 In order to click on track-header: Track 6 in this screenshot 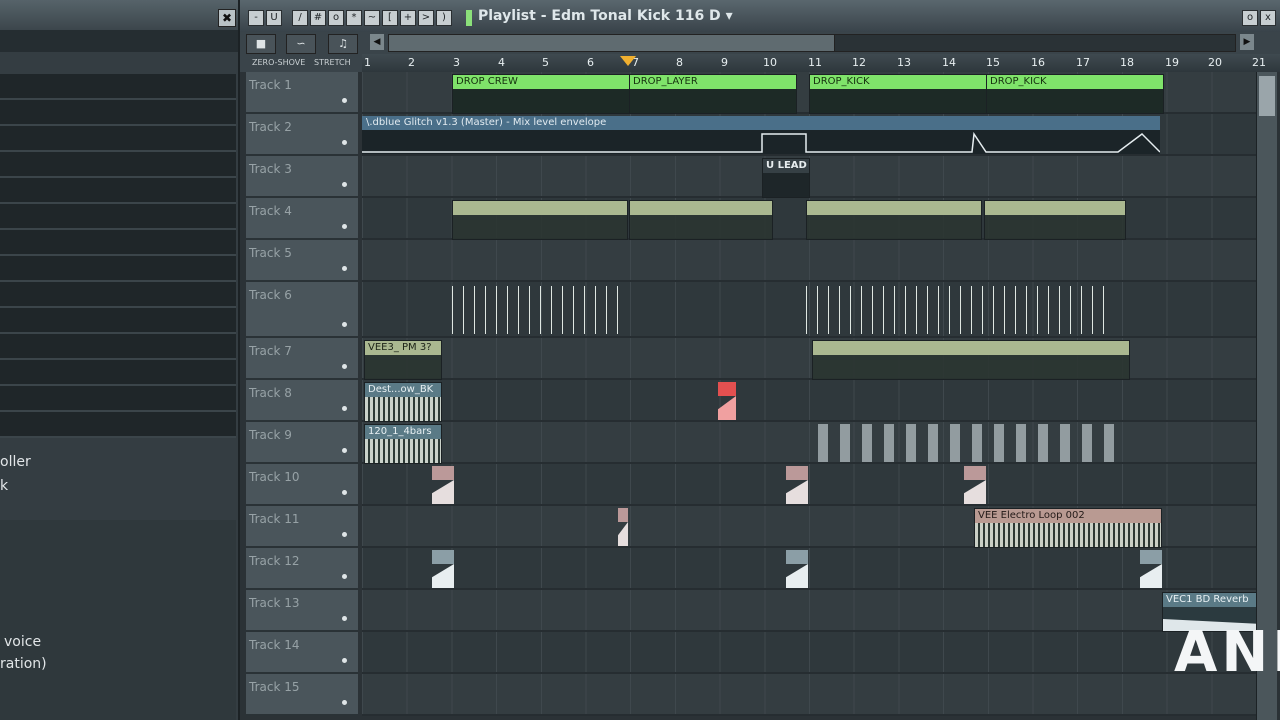, I will do `click(302, 310)`.